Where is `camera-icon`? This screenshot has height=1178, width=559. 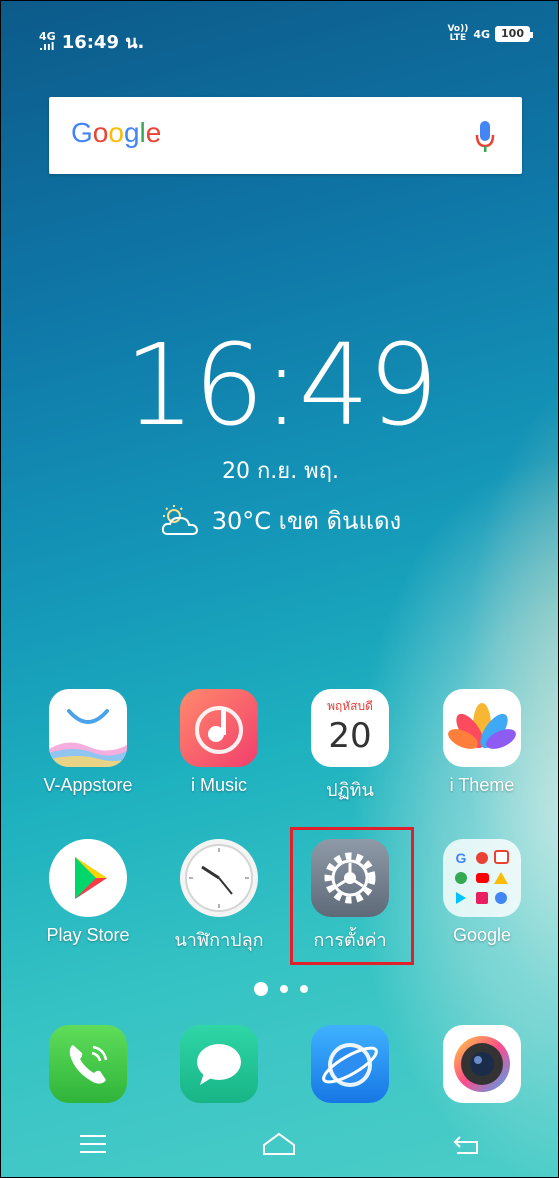 camera-icon is located at coordinates (482, 1064).